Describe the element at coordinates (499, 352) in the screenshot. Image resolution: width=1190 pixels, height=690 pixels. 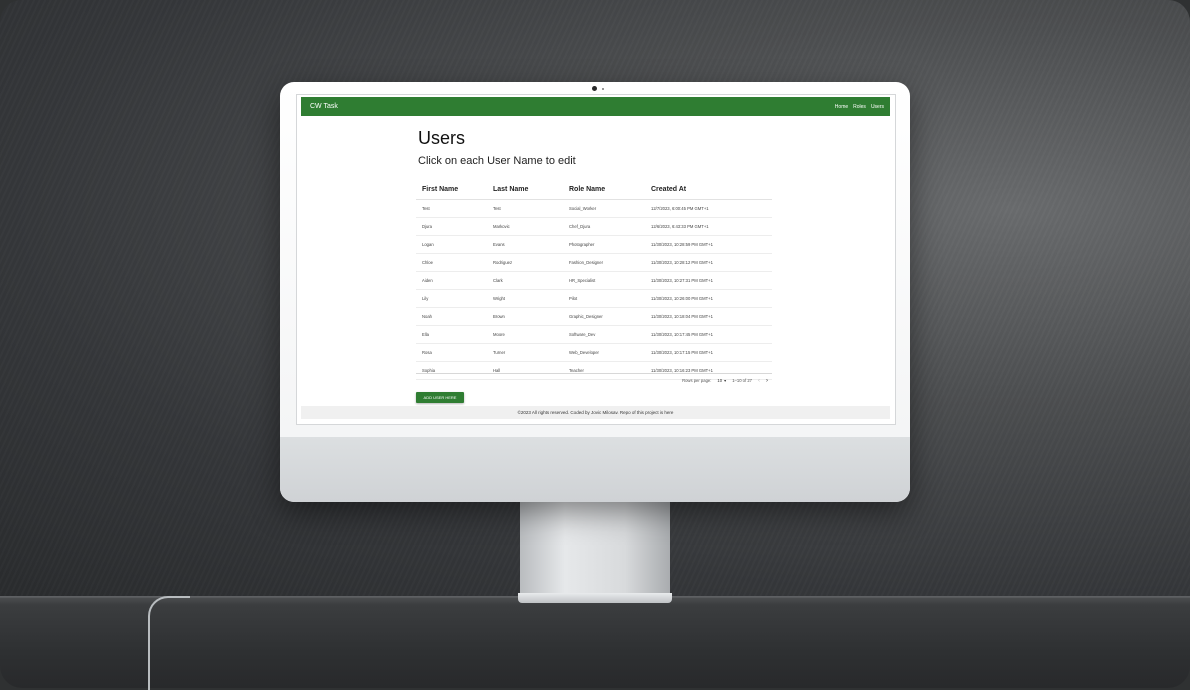
I see `cell-last-name: Turner` at that location.